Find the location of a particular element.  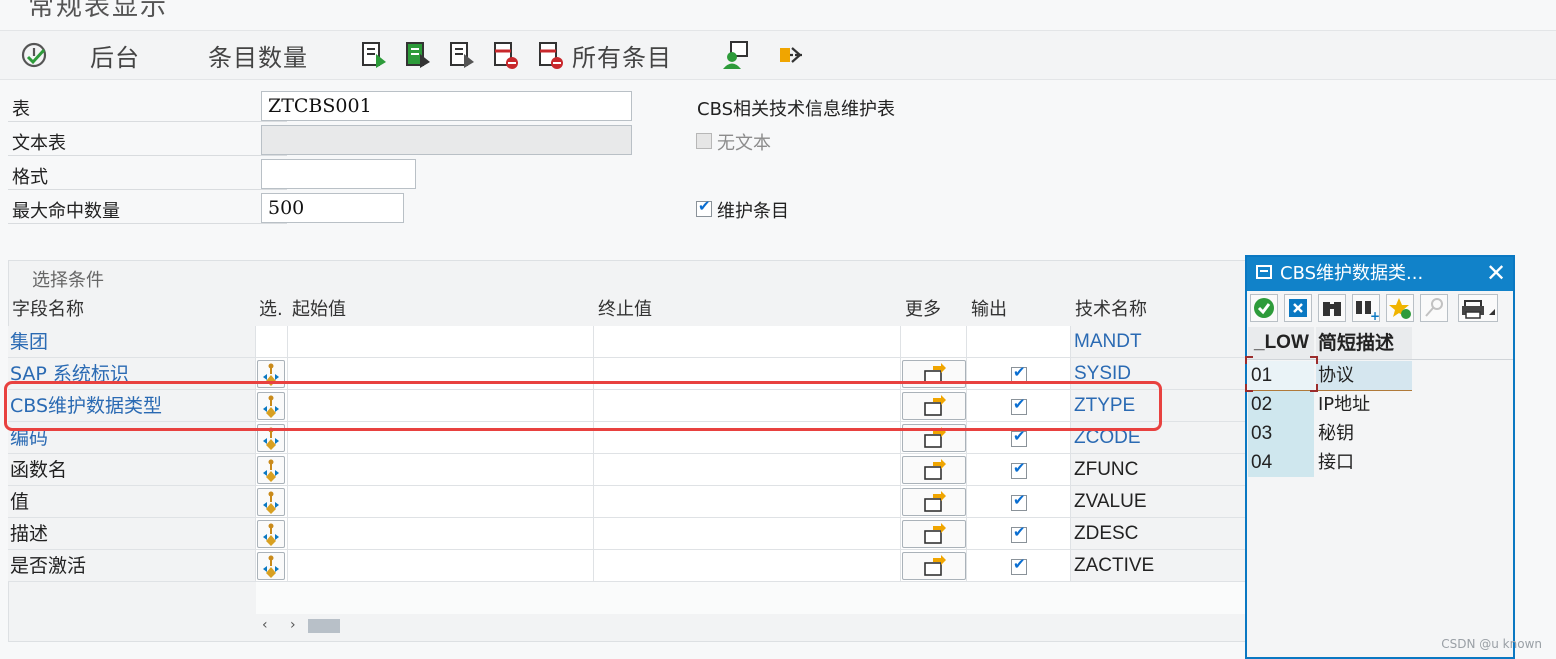

row-field-cell: 函数名 is located at coordinates (132, 470).